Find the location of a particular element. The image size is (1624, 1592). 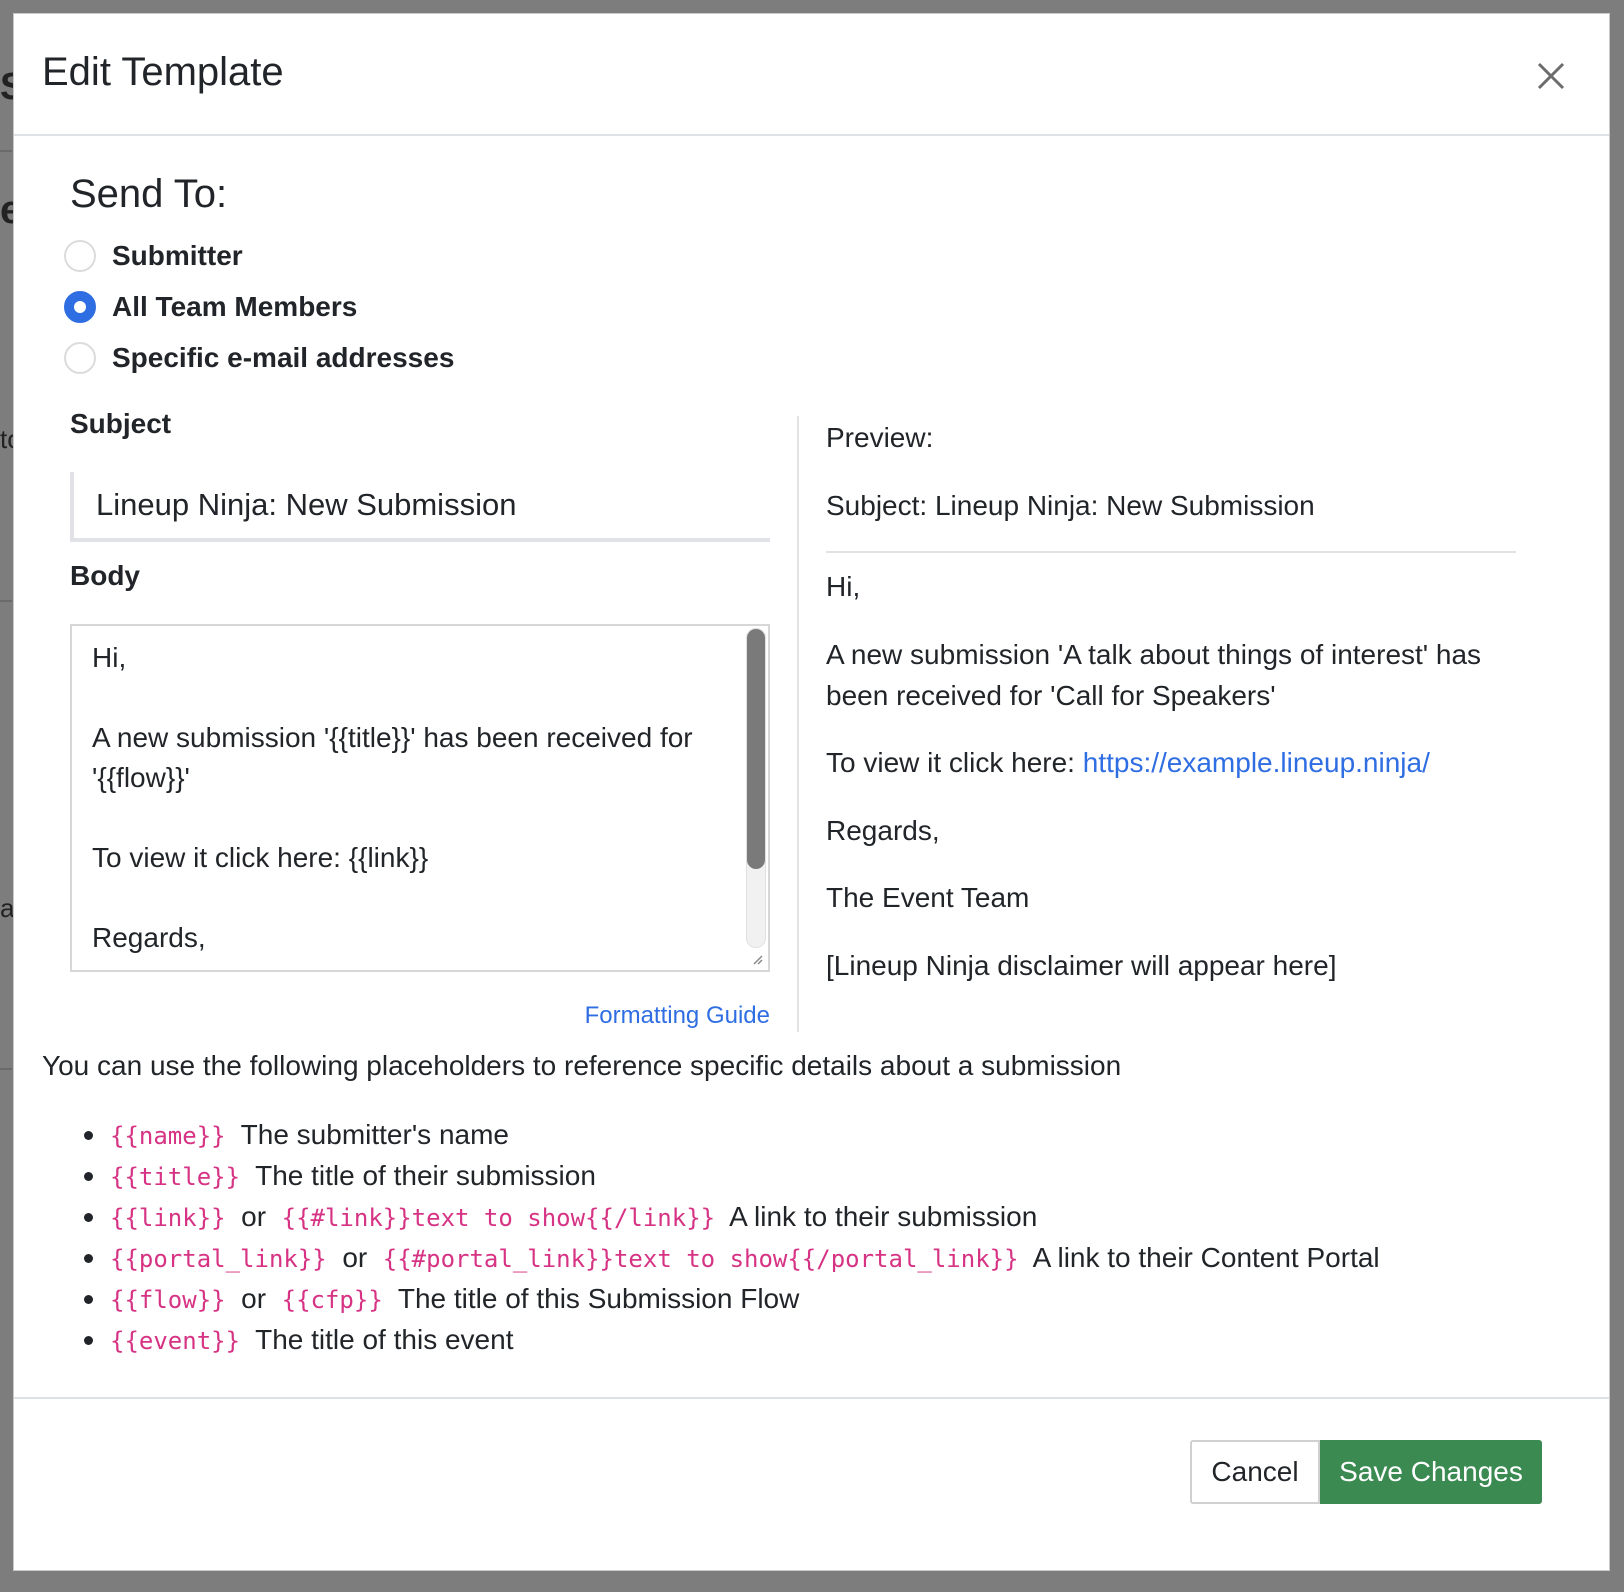

close-icon is located at coordinates (1551, 76).